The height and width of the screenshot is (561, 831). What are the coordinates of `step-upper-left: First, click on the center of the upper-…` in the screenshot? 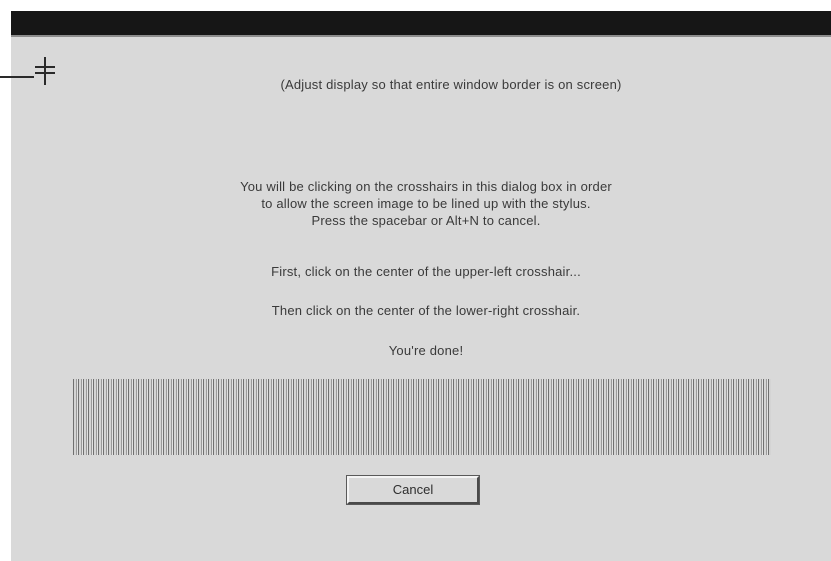 It's located at (426, 271).